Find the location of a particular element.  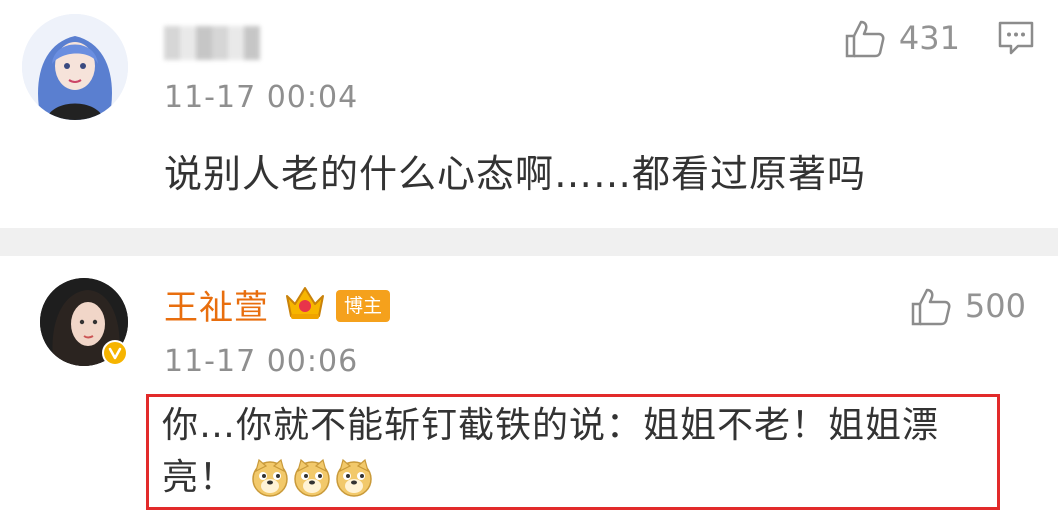

blogger-badge: 博主 is located at coordinates (363, 306).